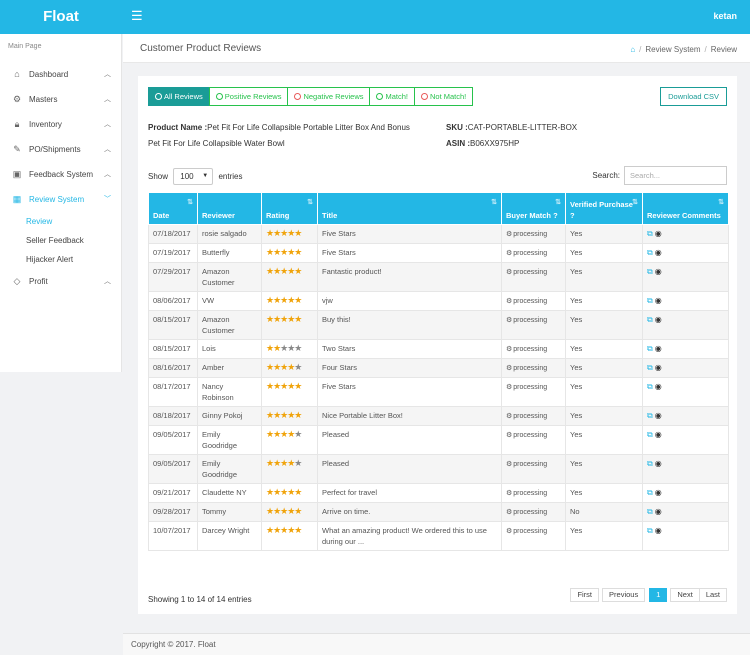  I want to click on cell-reviewer: Claudette NY, so click(229, 493).